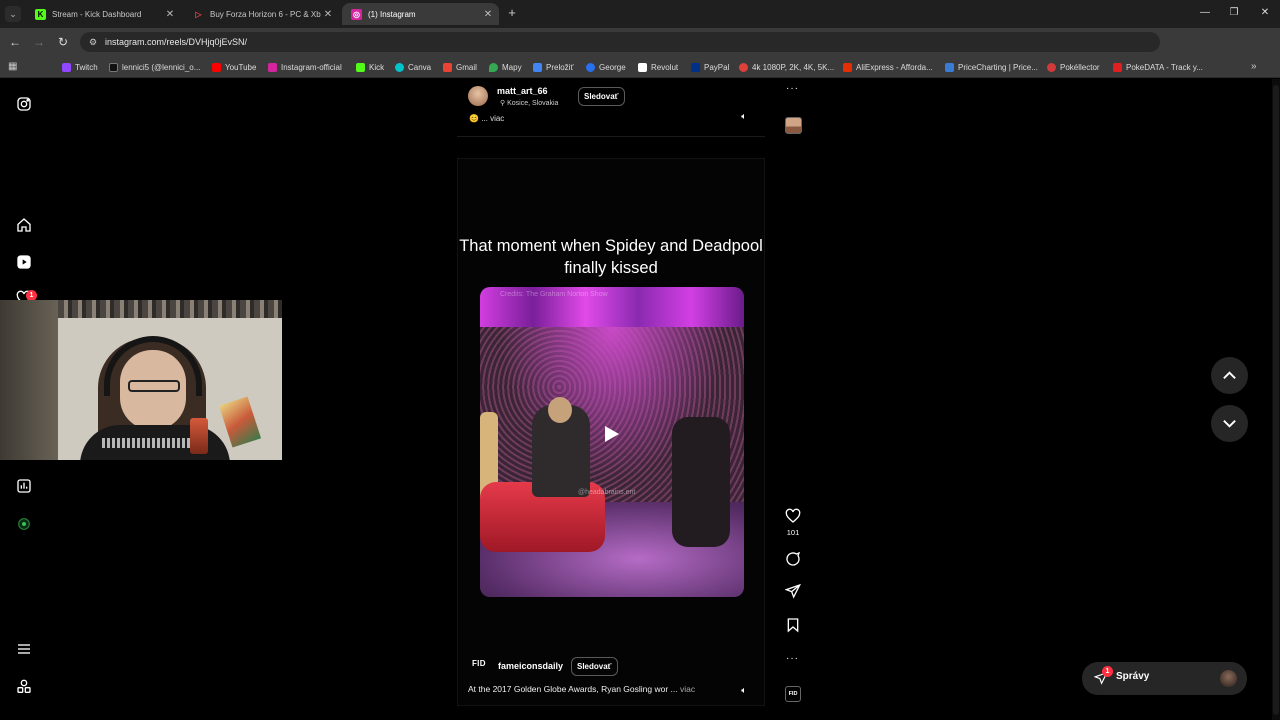 The image size is (1280, 720). I want to click on account-logo: FID, so click(479, 663).